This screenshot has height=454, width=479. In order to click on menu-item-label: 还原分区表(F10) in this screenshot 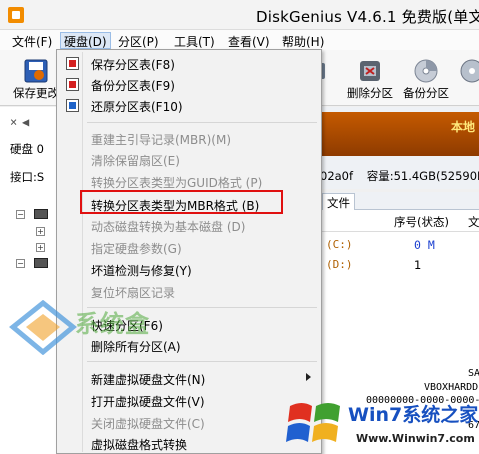, I will do `click(137, 107)`.